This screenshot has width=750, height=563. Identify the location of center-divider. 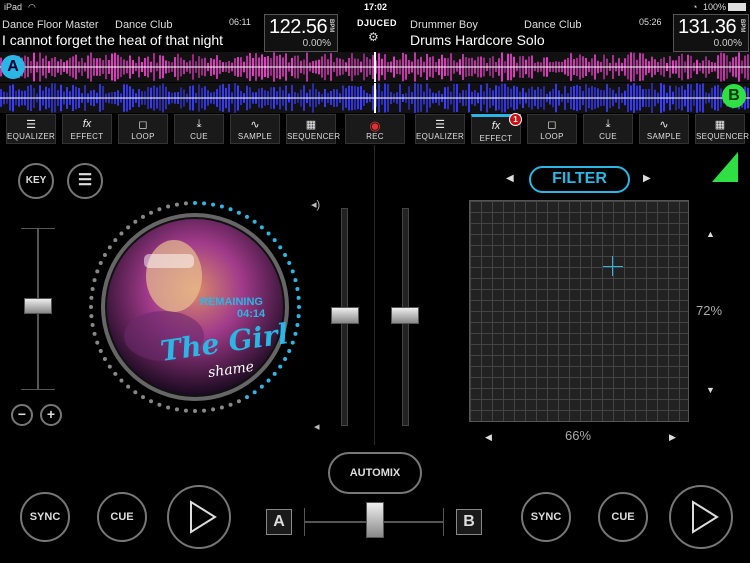
(374, 295).